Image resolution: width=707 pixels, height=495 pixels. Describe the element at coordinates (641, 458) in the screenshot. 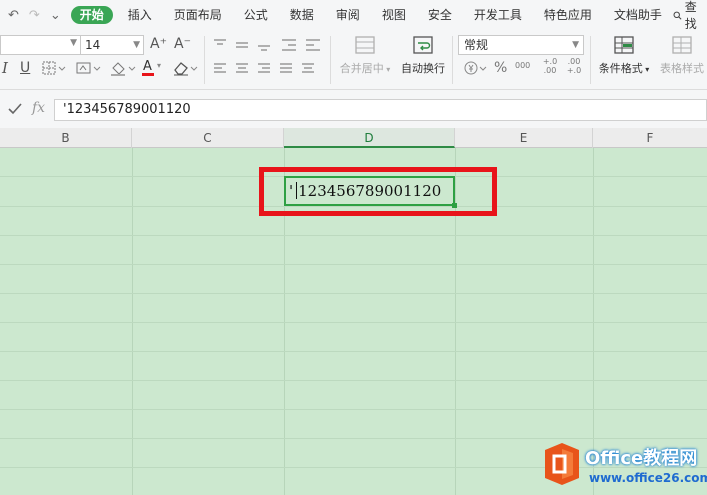

I see `watermark-brand: Office教程网` at that location.